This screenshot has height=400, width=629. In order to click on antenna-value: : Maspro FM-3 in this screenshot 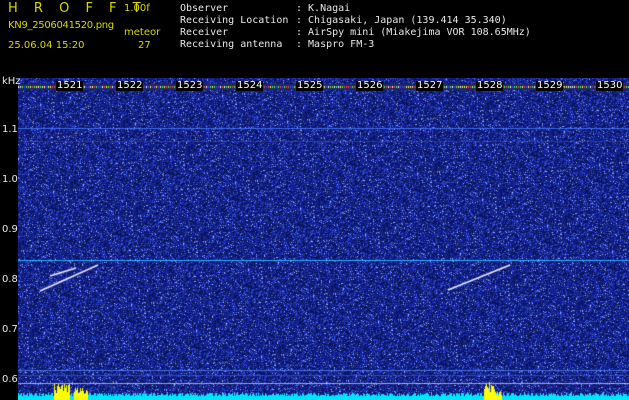, I will do `click(335, 44)`.